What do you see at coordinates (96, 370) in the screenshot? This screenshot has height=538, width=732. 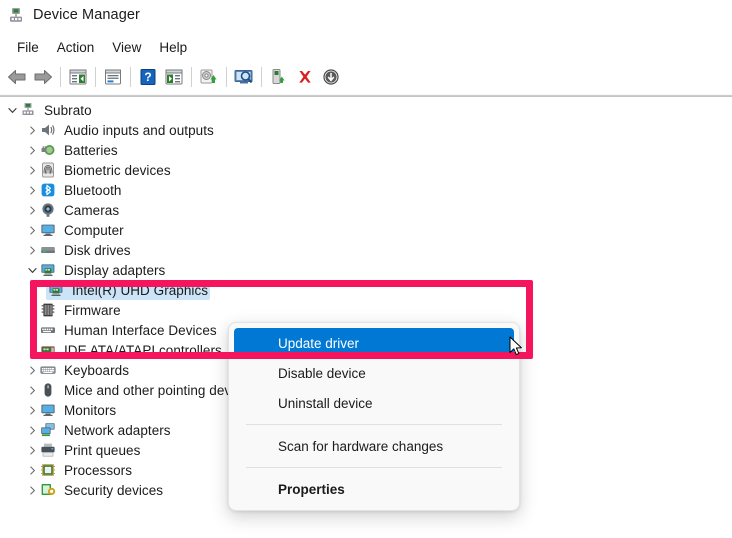 I see `tree-node-label: Keyboards` at bounding box center [96, 370].